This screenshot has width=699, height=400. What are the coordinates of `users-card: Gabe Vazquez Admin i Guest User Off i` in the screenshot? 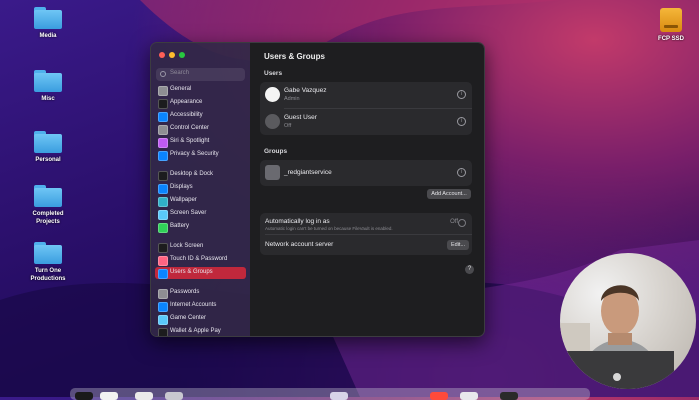 It's located at (366, 108).